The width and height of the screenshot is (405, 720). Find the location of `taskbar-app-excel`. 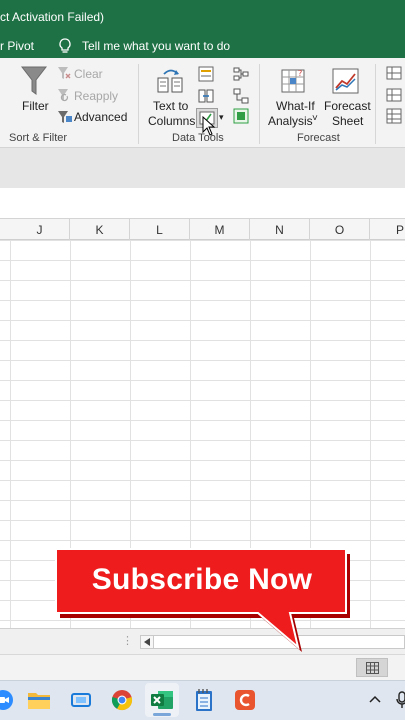

taskbar-app-excel is located at coordinates (162, 700).